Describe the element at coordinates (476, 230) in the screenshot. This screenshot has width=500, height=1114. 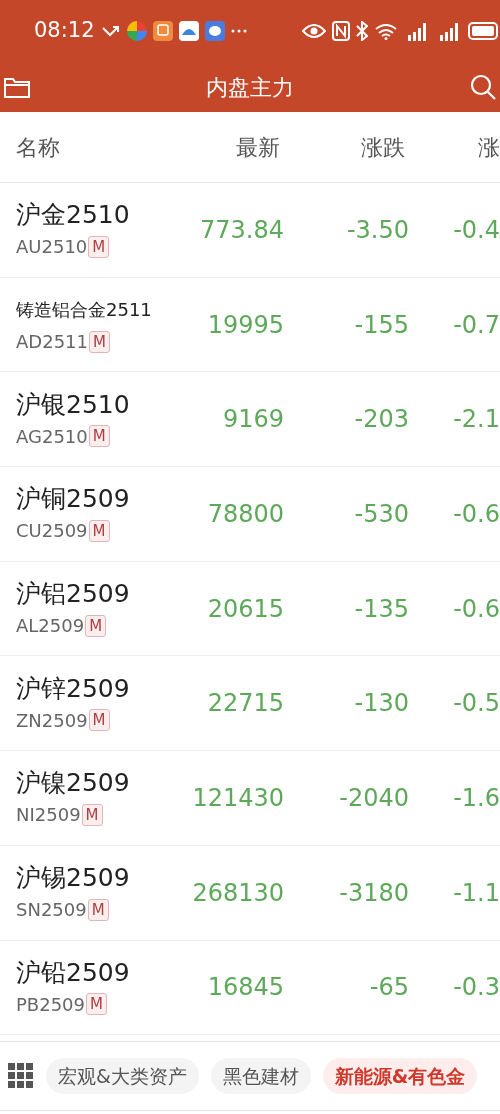
I see `change-percent: -0.4` at that location.